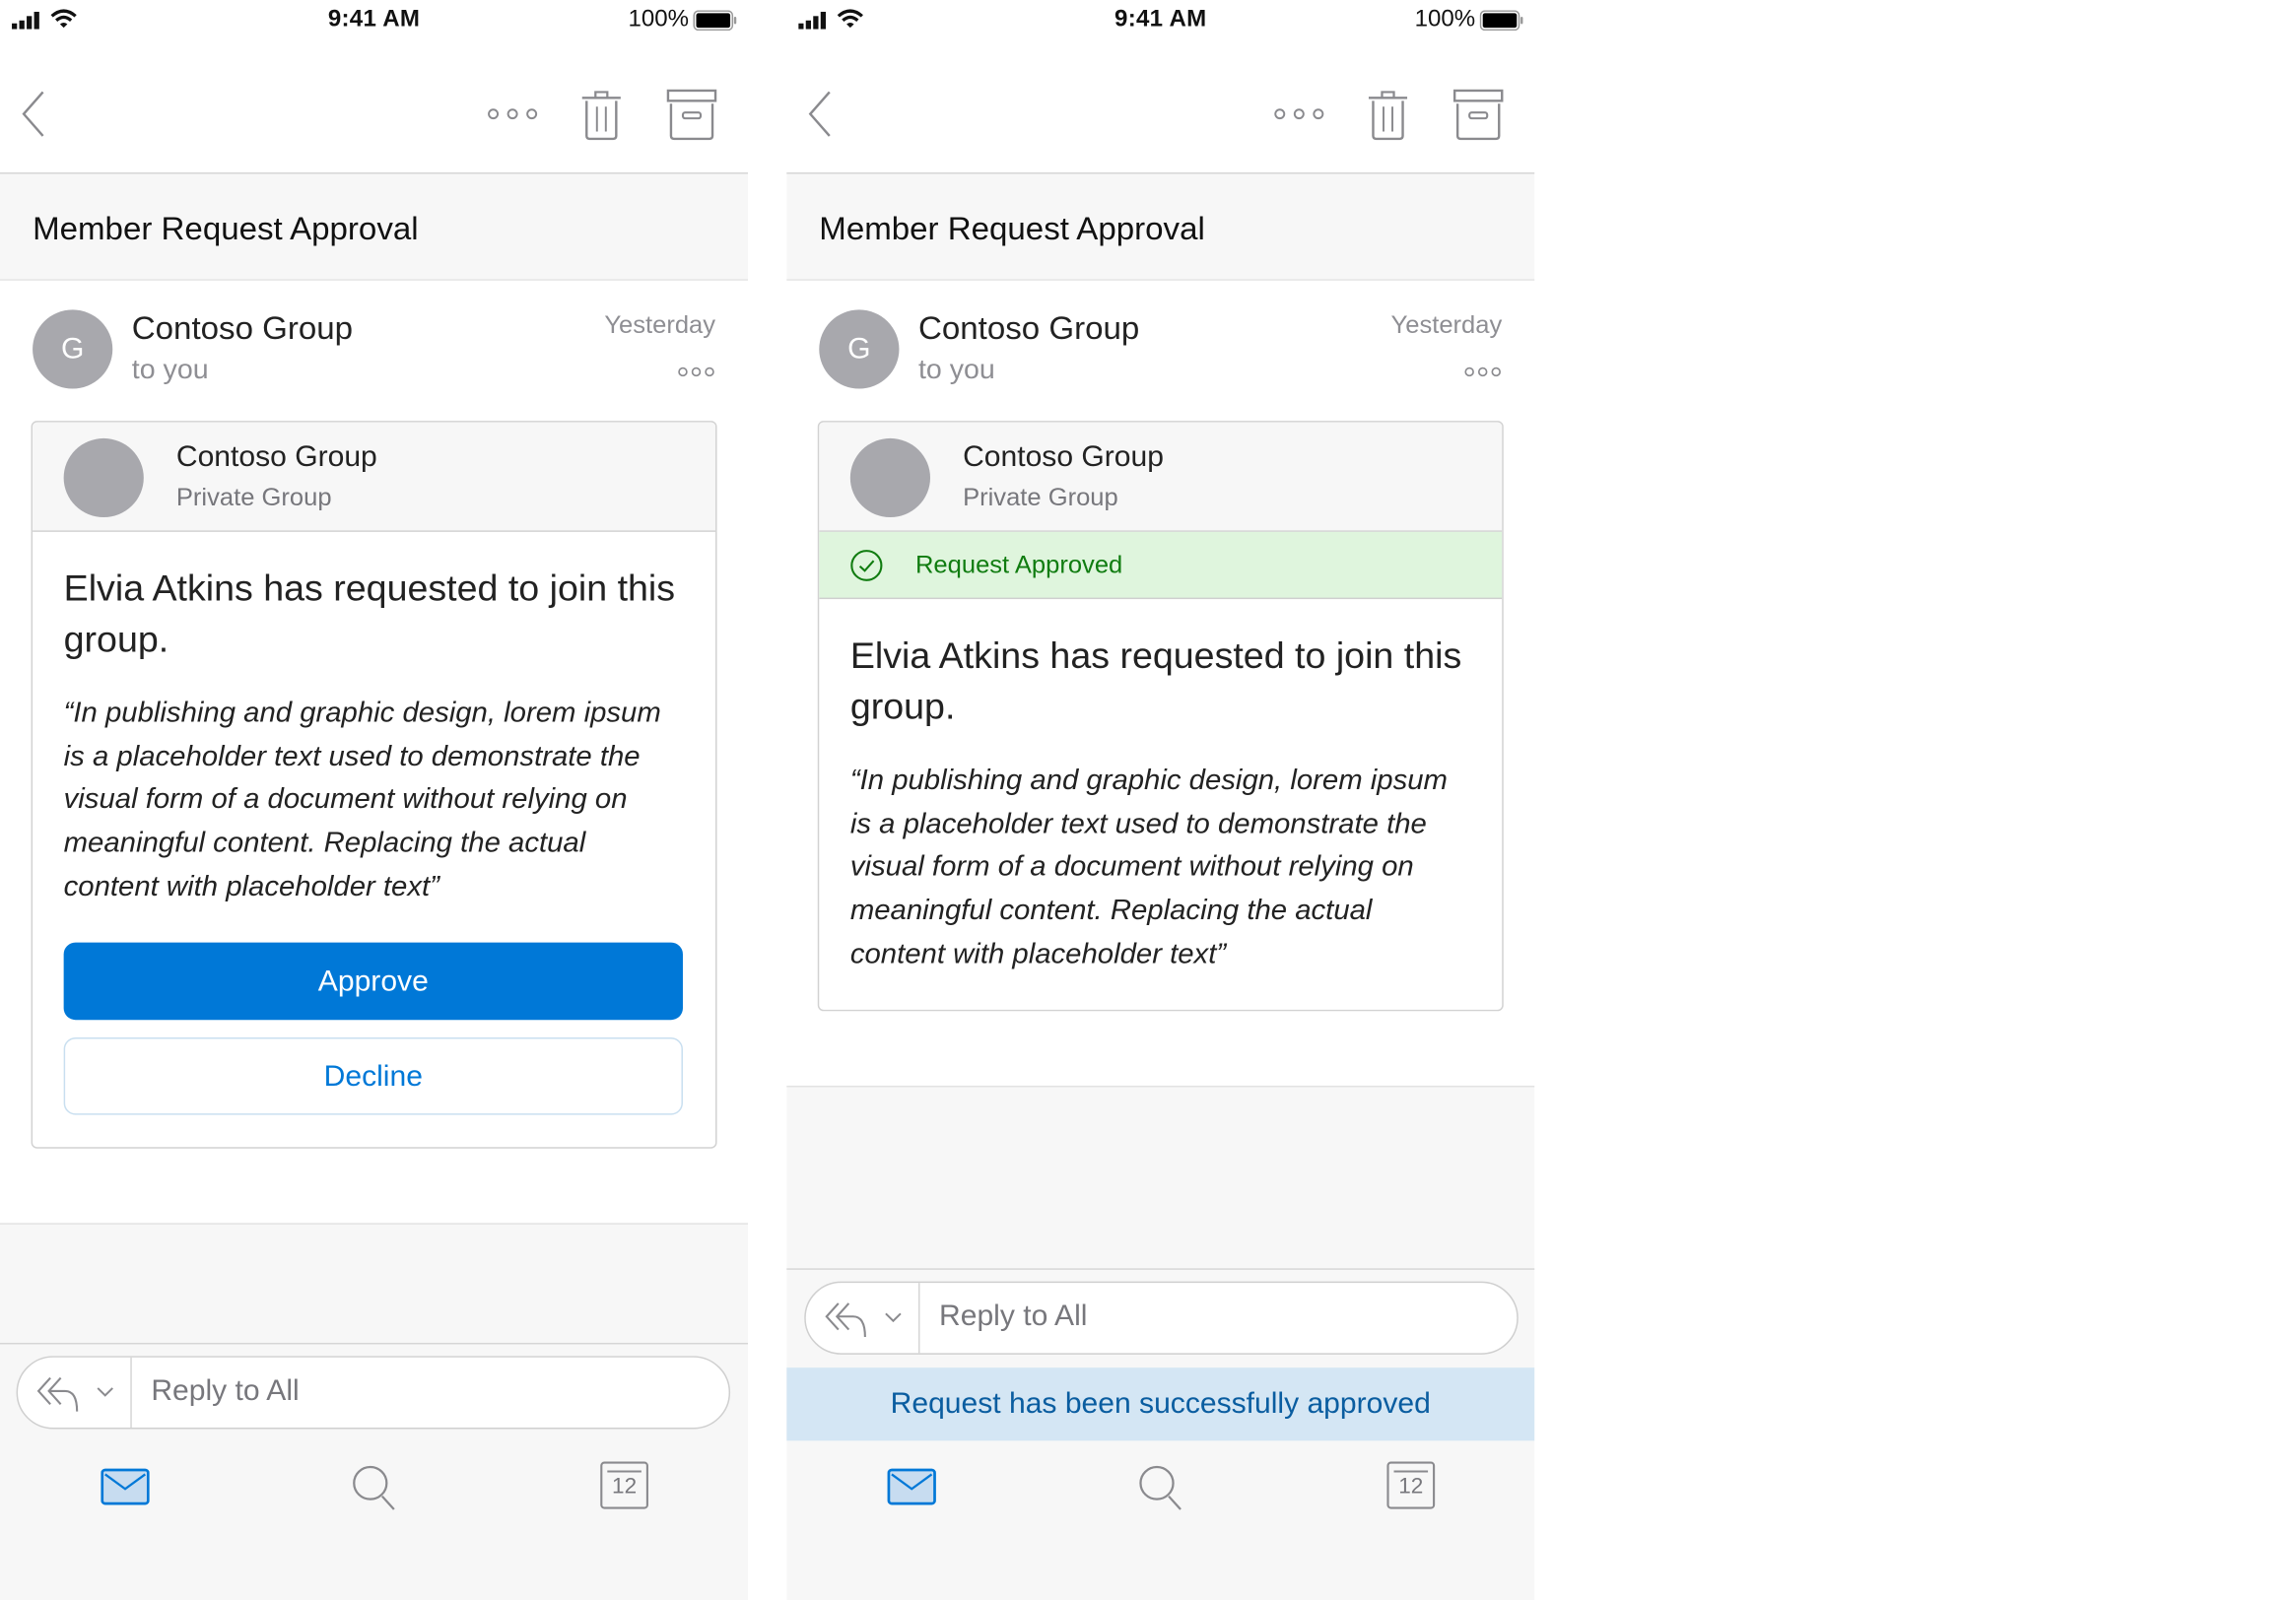 The height and width of the screenshot is (1600, 2296). What do you see at coordinates (1161, 565) in the screenshot?
I see `approved-banner: Request Approved` at bounding box center [1161, 565].